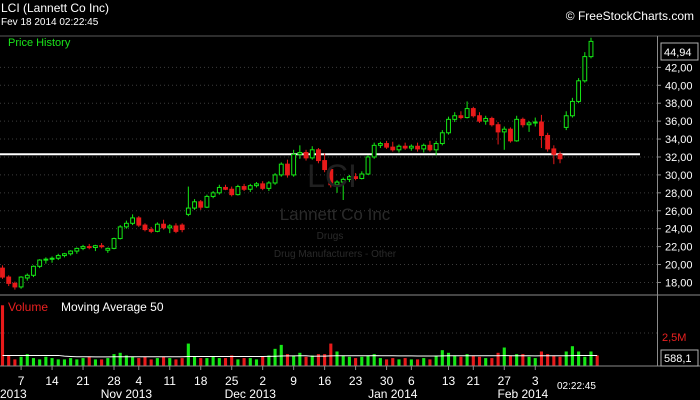 This screenshot has width=700, height=400. What do you see at coordinates (356, 381) in the screenshot?
I see `x-tick-label: 23` at bounding box center [356, 381].